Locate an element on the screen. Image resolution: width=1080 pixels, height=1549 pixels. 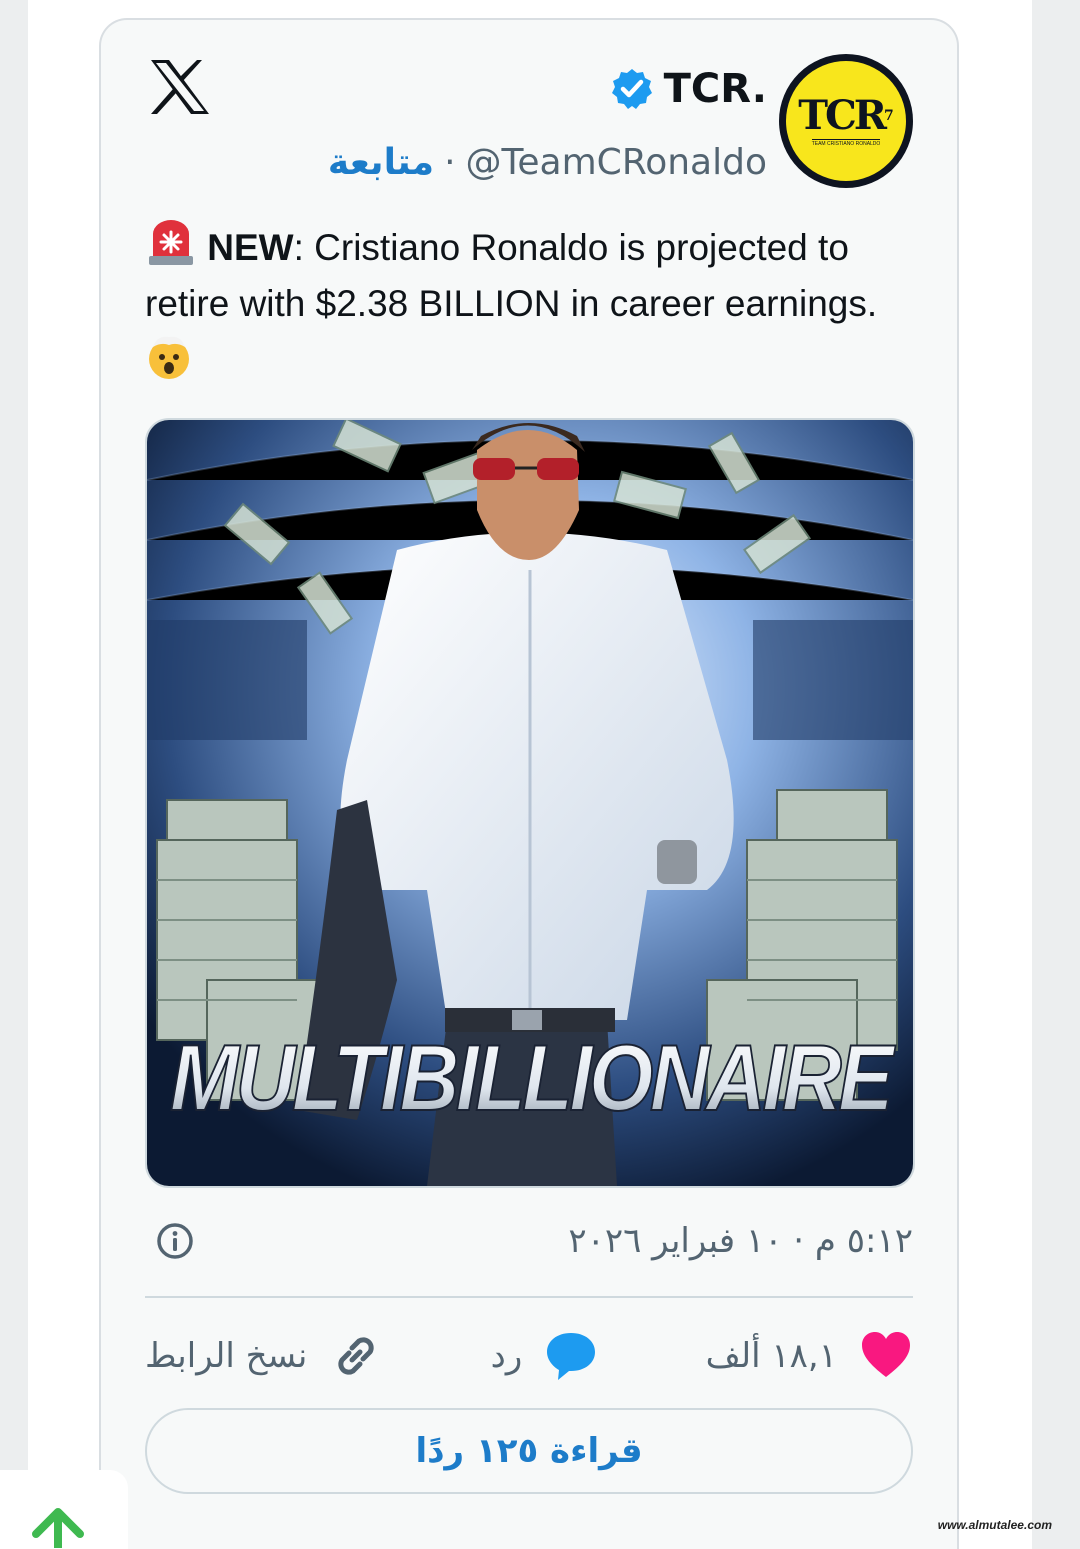
author-handle-row: متابعة · @TeamCRonaldo is located at coordinates (547, 162).